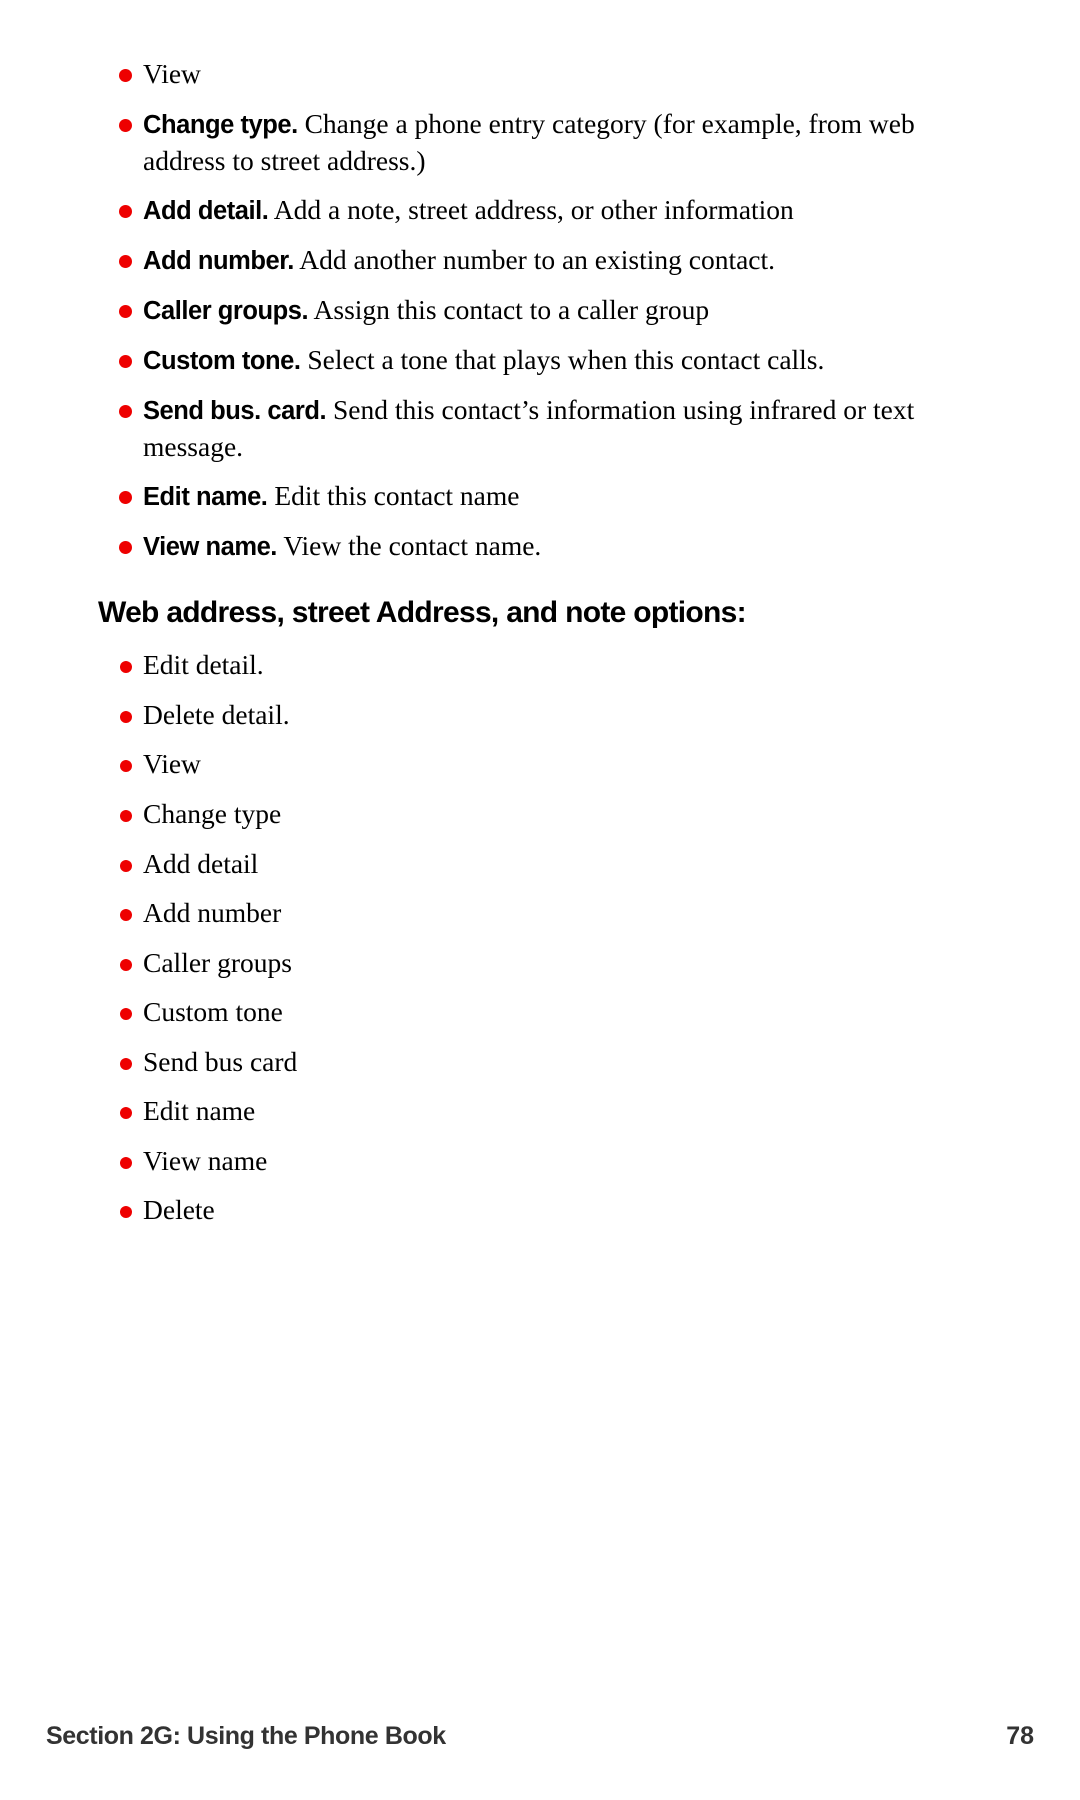 Image resolution: width=1080 pixels, height=1800 pixels. I want to click on list-item-body: View, so click(172, 73).